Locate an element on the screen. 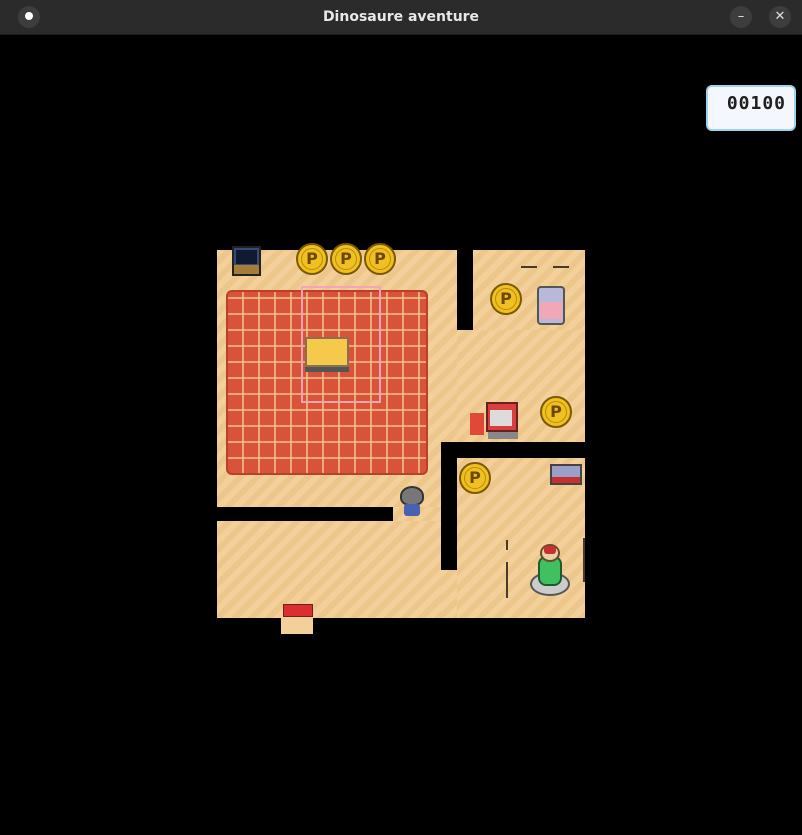  close-icon: ✕ is located at coordinates (780, 16).